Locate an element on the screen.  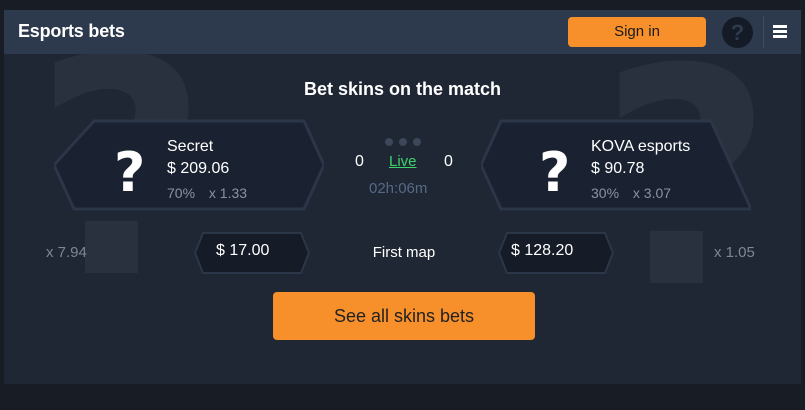
hamburger-menu-icon is located at coordinates (781, 32).